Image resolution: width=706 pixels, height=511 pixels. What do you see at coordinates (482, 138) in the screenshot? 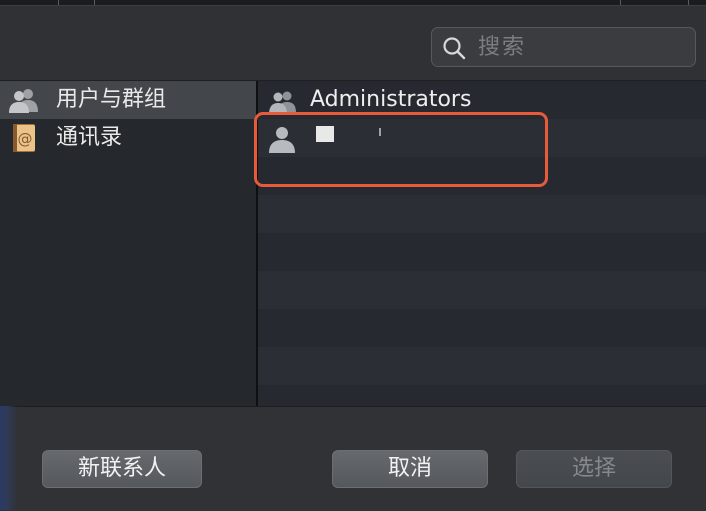
I see `list-row-user` at bounding box center [482, 138].